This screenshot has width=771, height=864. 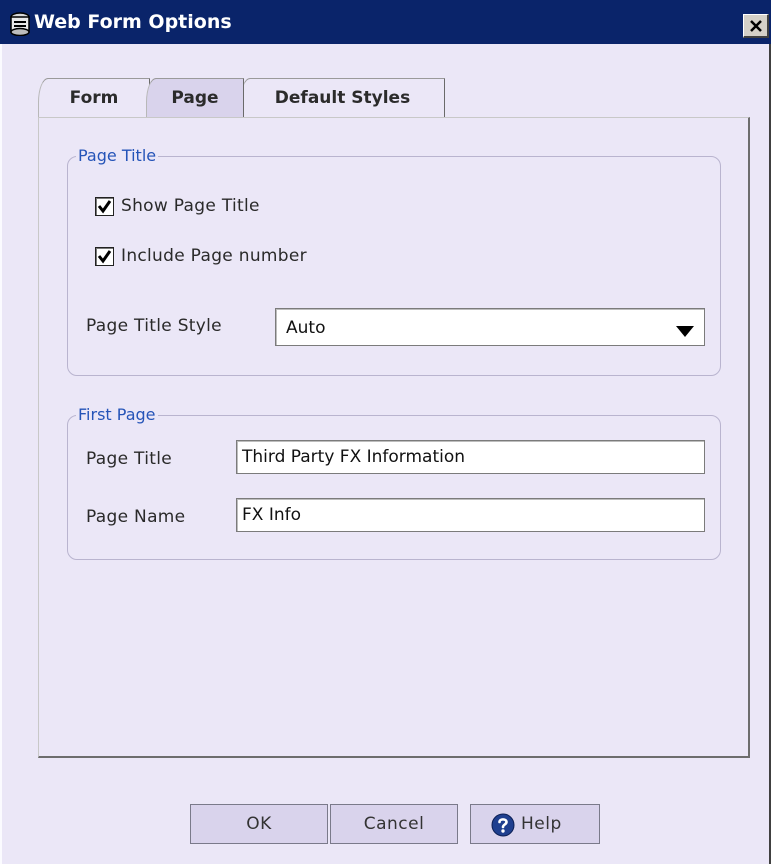 I want to click on tab-page: Page, so click(x=195, y=99).